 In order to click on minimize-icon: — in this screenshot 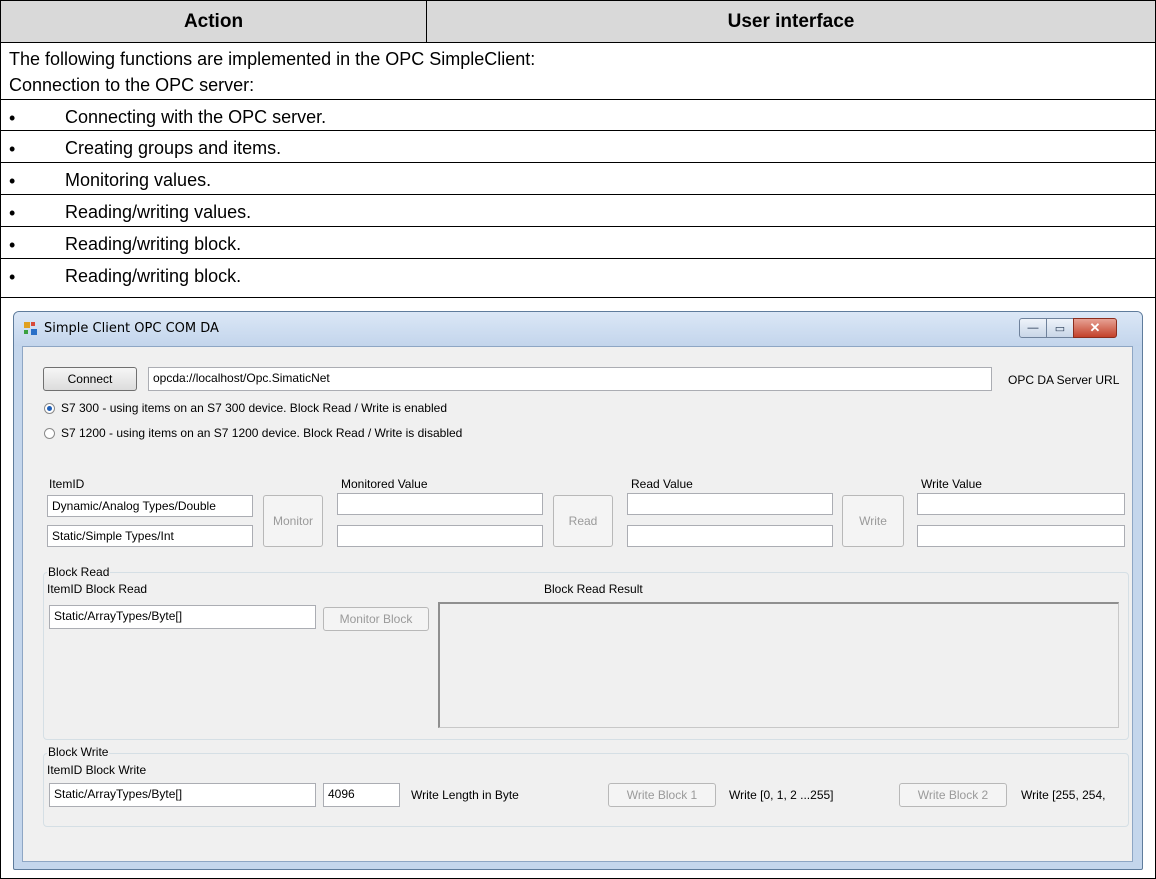, I will do `click(1033, 328)`.